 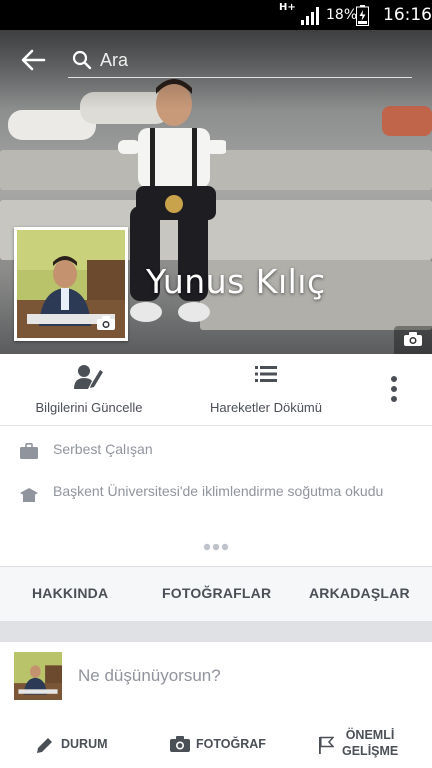 I want to click on signal-icon, so click(x=310, y=16).